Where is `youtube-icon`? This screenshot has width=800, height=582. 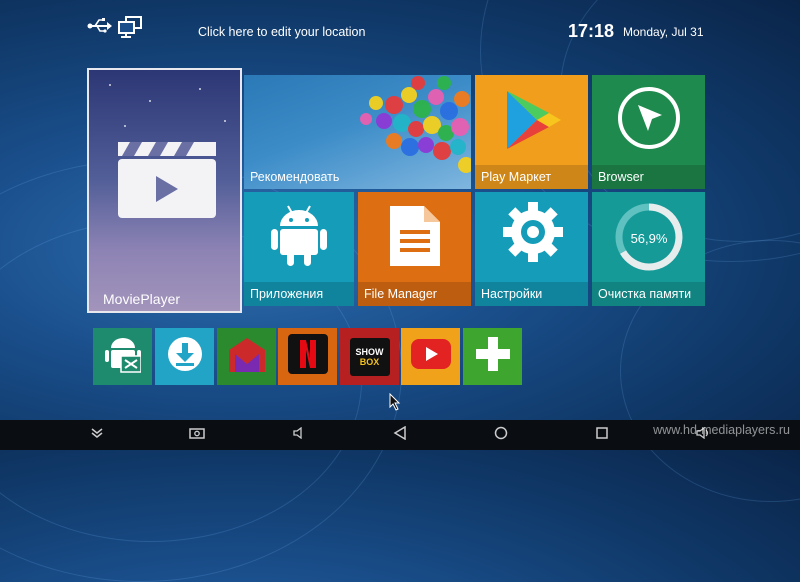 youtube-icon is located at coordinates (430, 356).